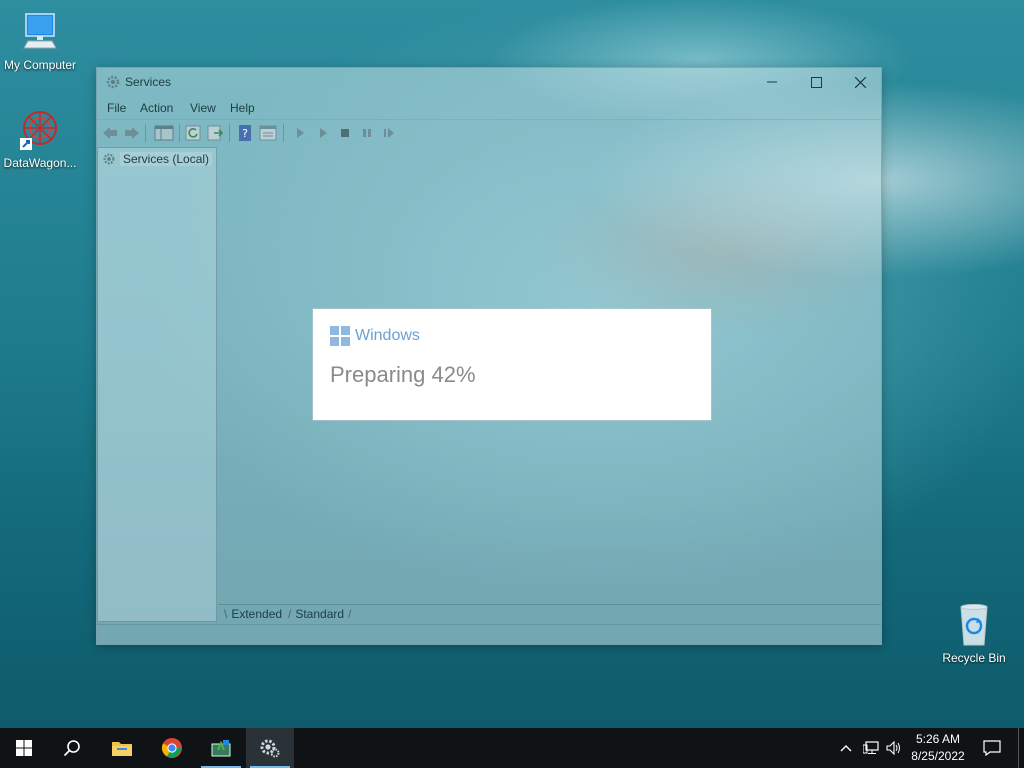 The height and width of the screenshot is (768, 1024). What do you see at coordinates (203, 108) in the screenshot?
I see `menu-view: View` at bounding box center [203, 108].